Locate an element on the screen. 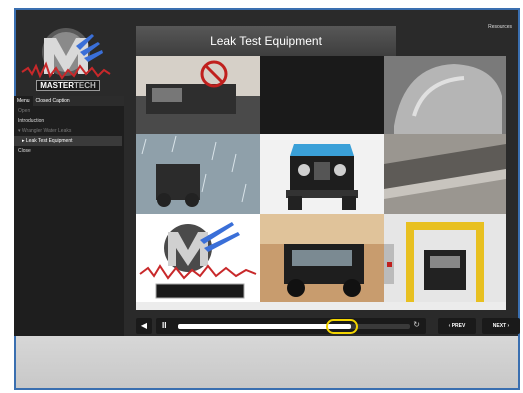 Image resolution: width=523 pixels, height=393 pixels. menu-item-wrangler-water-leaks: ▾ Wrangler Water Leaks is located at coordinates (69, 131).